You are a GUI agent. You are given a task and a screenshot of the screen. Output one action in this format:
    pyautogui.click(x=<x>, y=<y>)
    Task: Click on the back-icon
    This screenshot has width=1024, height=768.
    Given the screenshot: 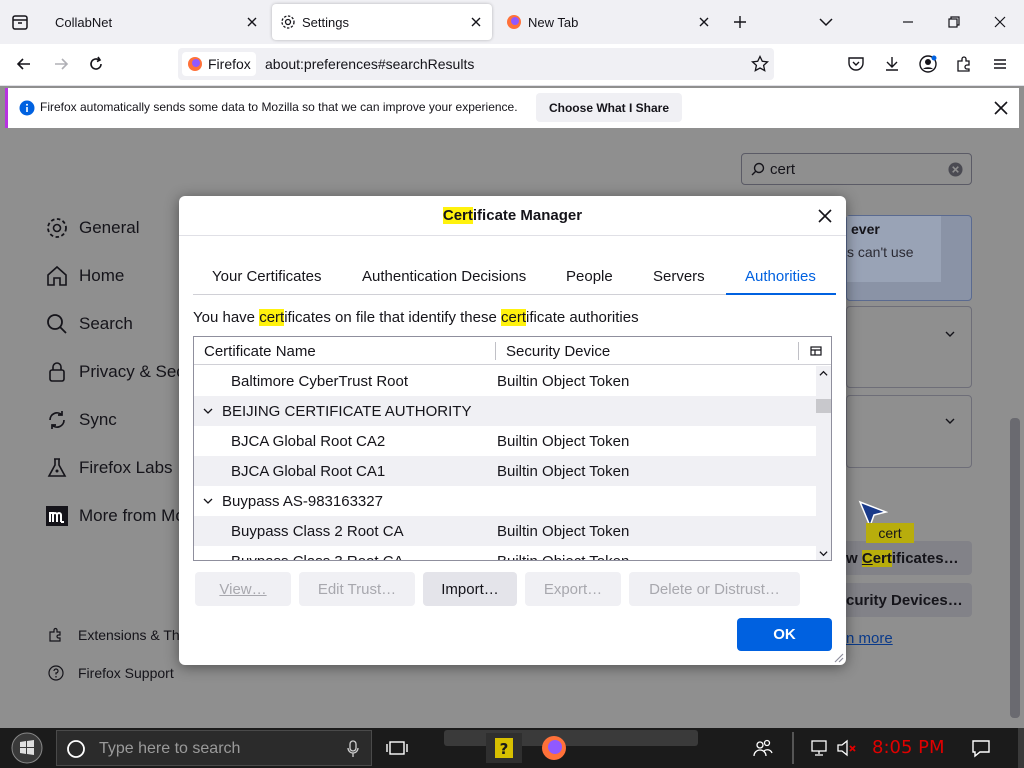 What is the action you would take?
    pyautogui.click(x=24, y=64)
    